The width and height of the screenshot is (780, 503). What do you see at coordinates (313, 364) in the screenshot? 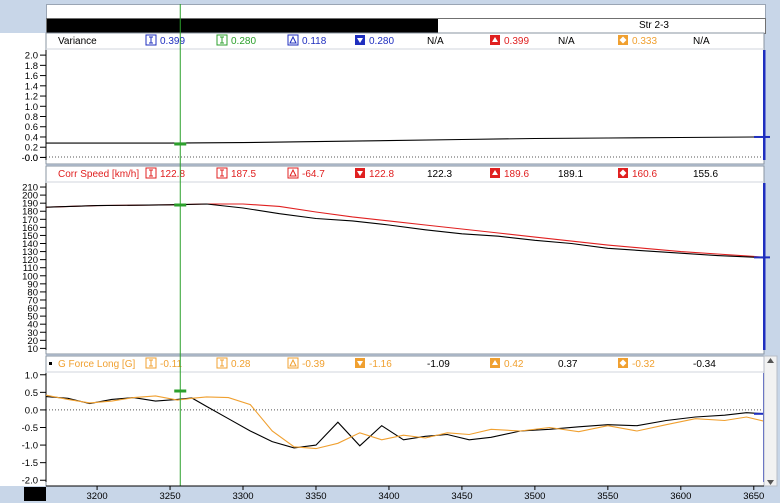
I see `readout-value: -0.39` at bounding box center [313, 364].